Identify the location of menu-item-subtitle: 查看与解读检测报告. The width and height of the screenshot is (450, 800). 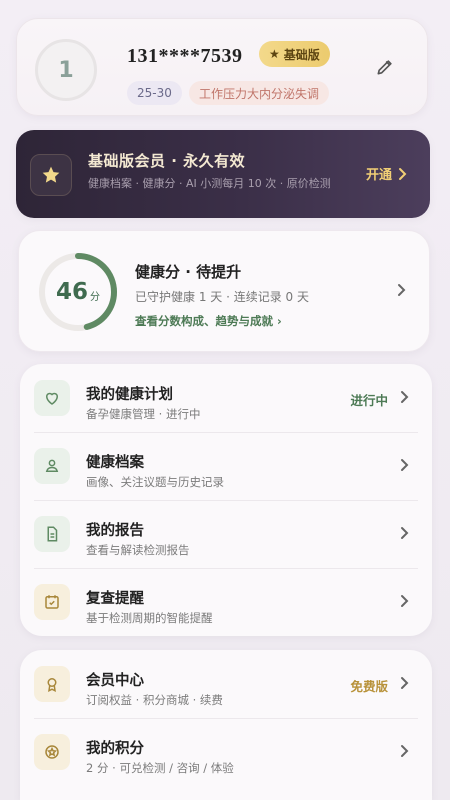
(138, 550).